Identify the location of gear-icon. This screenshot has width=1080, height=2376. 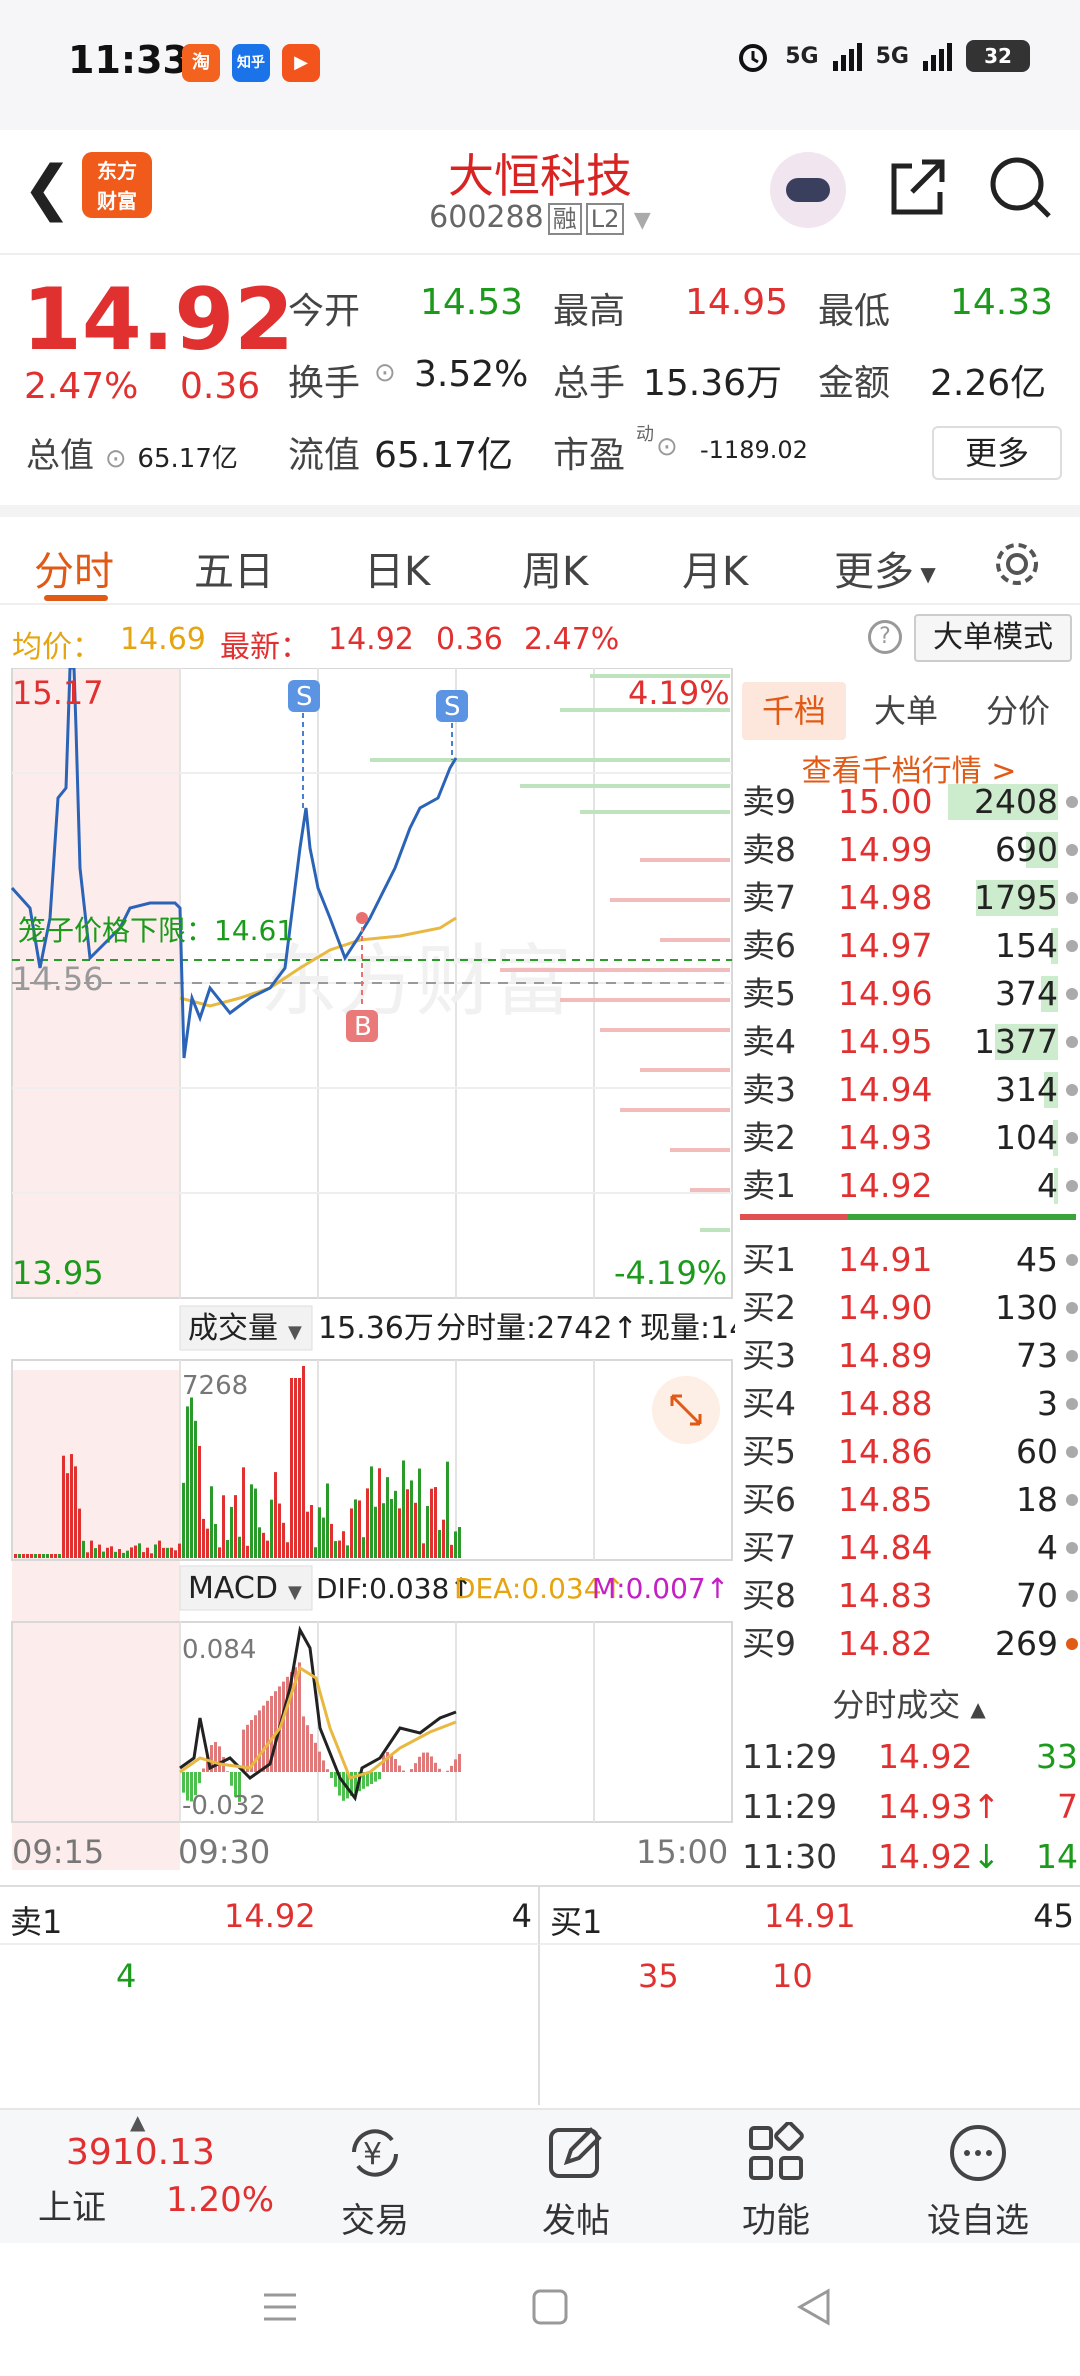
(1017, 564).